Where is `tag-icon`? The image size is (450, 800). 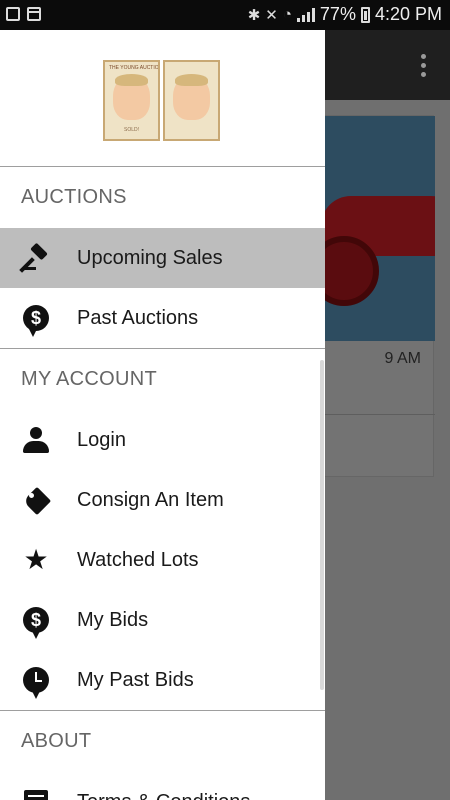 tag-icon is located at coordinates (36, 500).